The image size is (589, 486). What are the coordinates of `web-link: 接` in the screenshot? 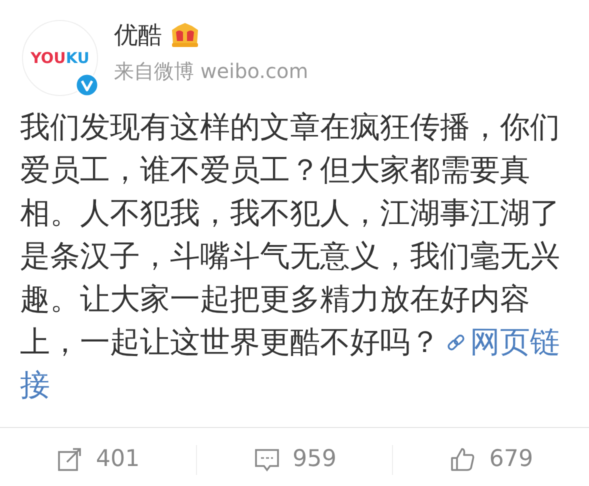 It's located at (35, 385).